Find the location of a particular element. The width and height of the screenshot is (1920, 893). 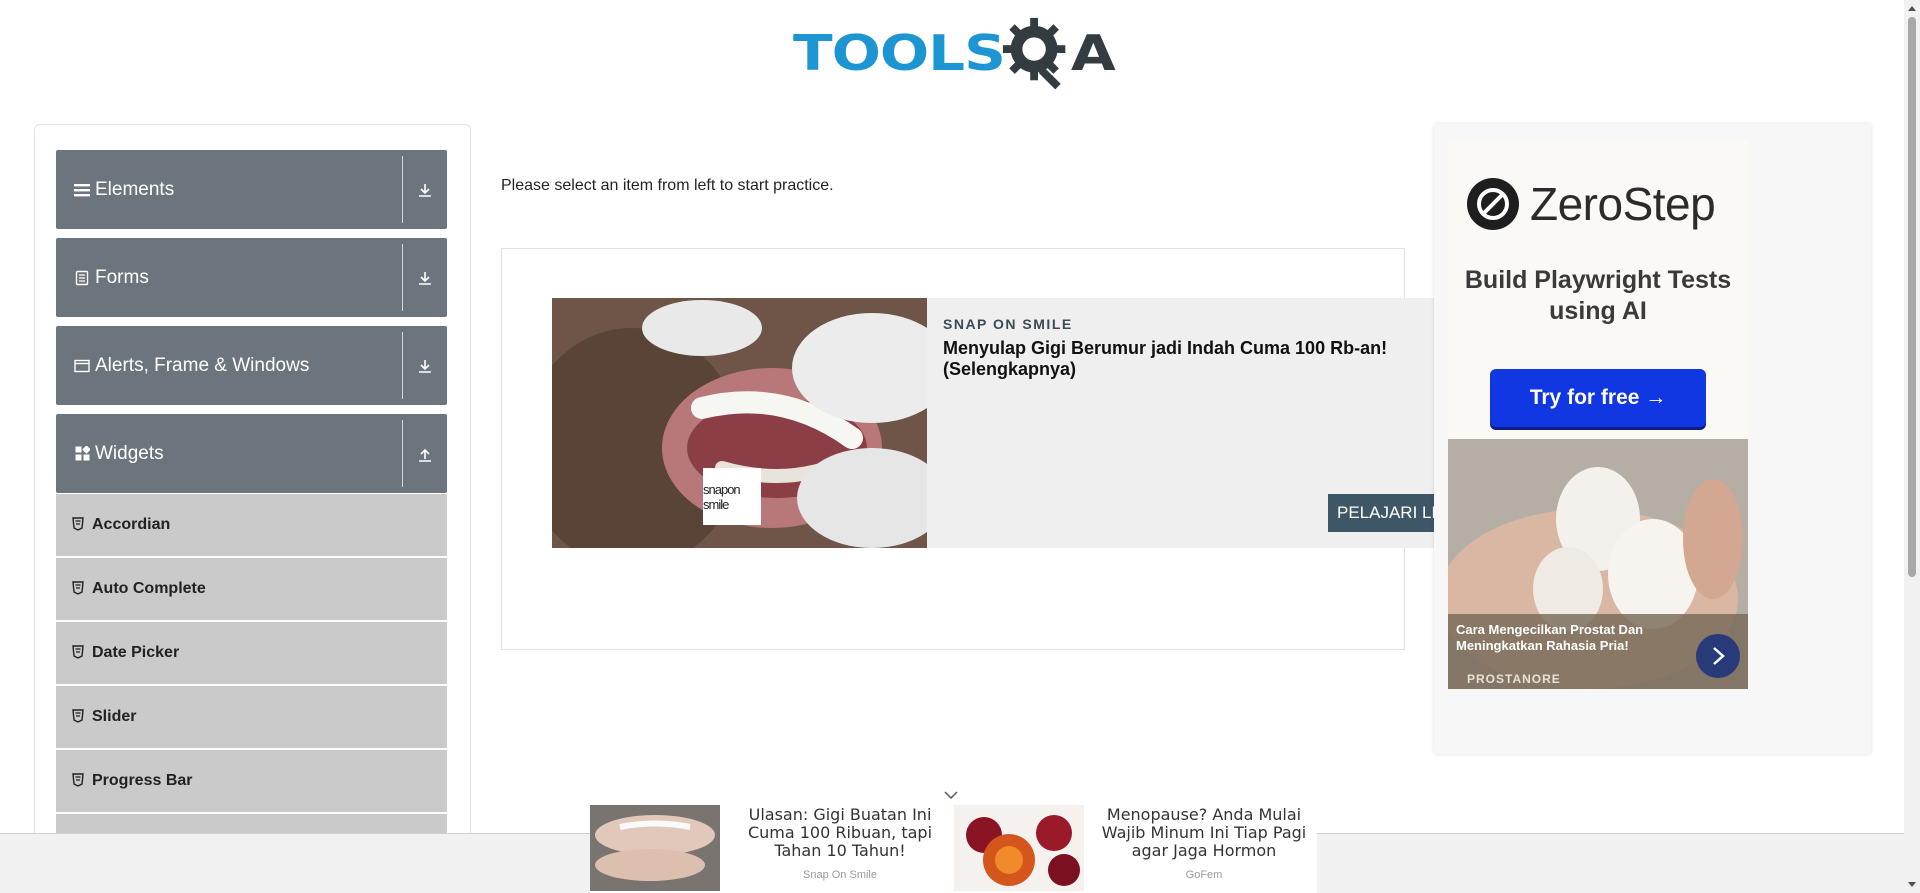

scroll-down-arrow-icon is located at coordinates (1912, 885).